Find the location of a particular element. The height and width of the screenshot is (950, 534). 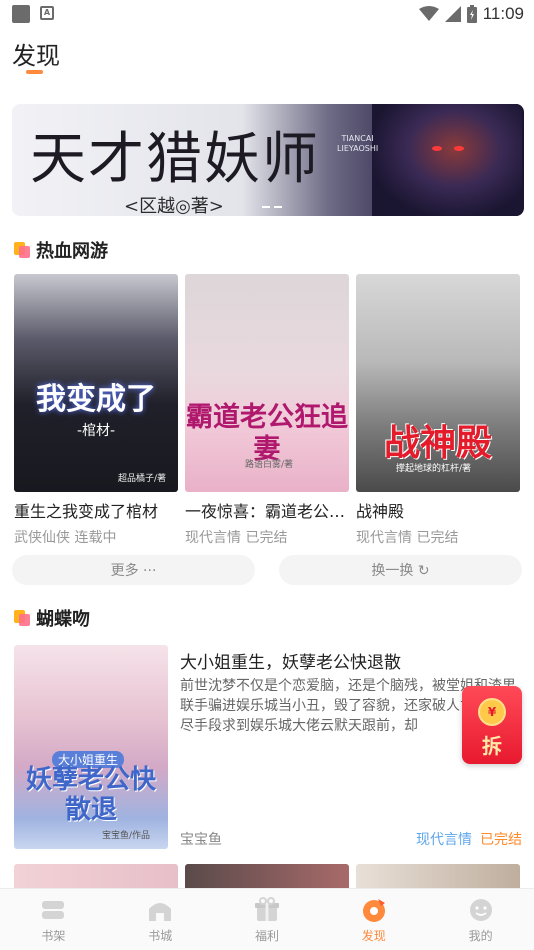

swap-button: 换一换 ↻ is located at coordinates (400, 570).